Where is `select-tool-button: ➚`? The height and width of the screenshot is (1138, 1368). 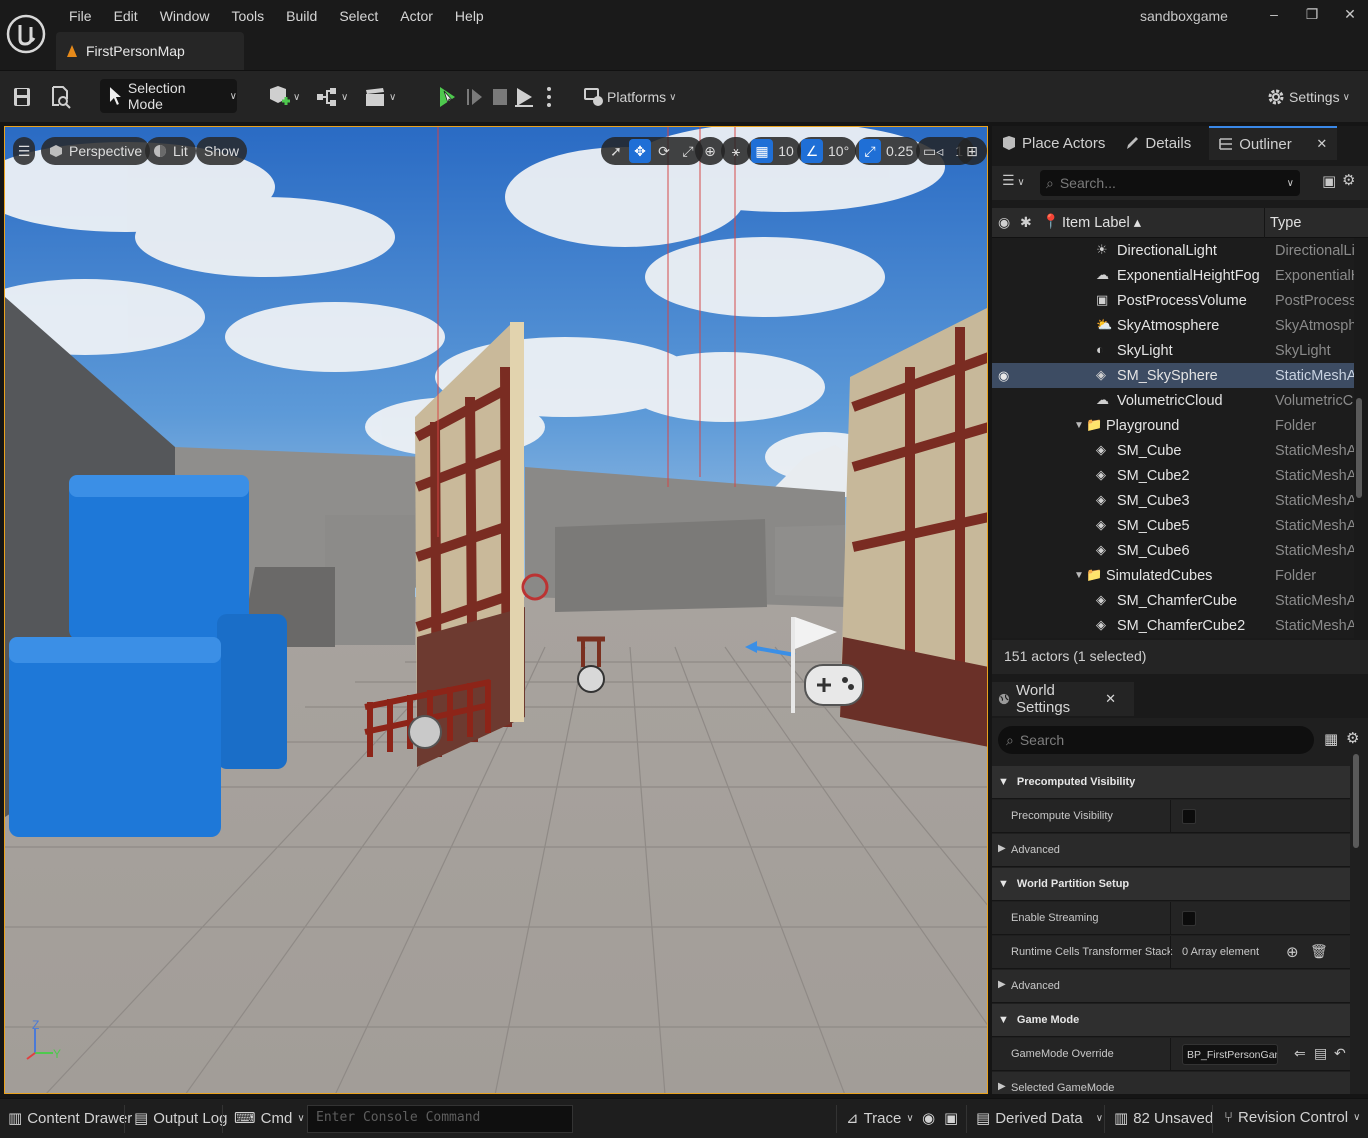 select-tool-button: ➚ is located at coordinates (616, 151).